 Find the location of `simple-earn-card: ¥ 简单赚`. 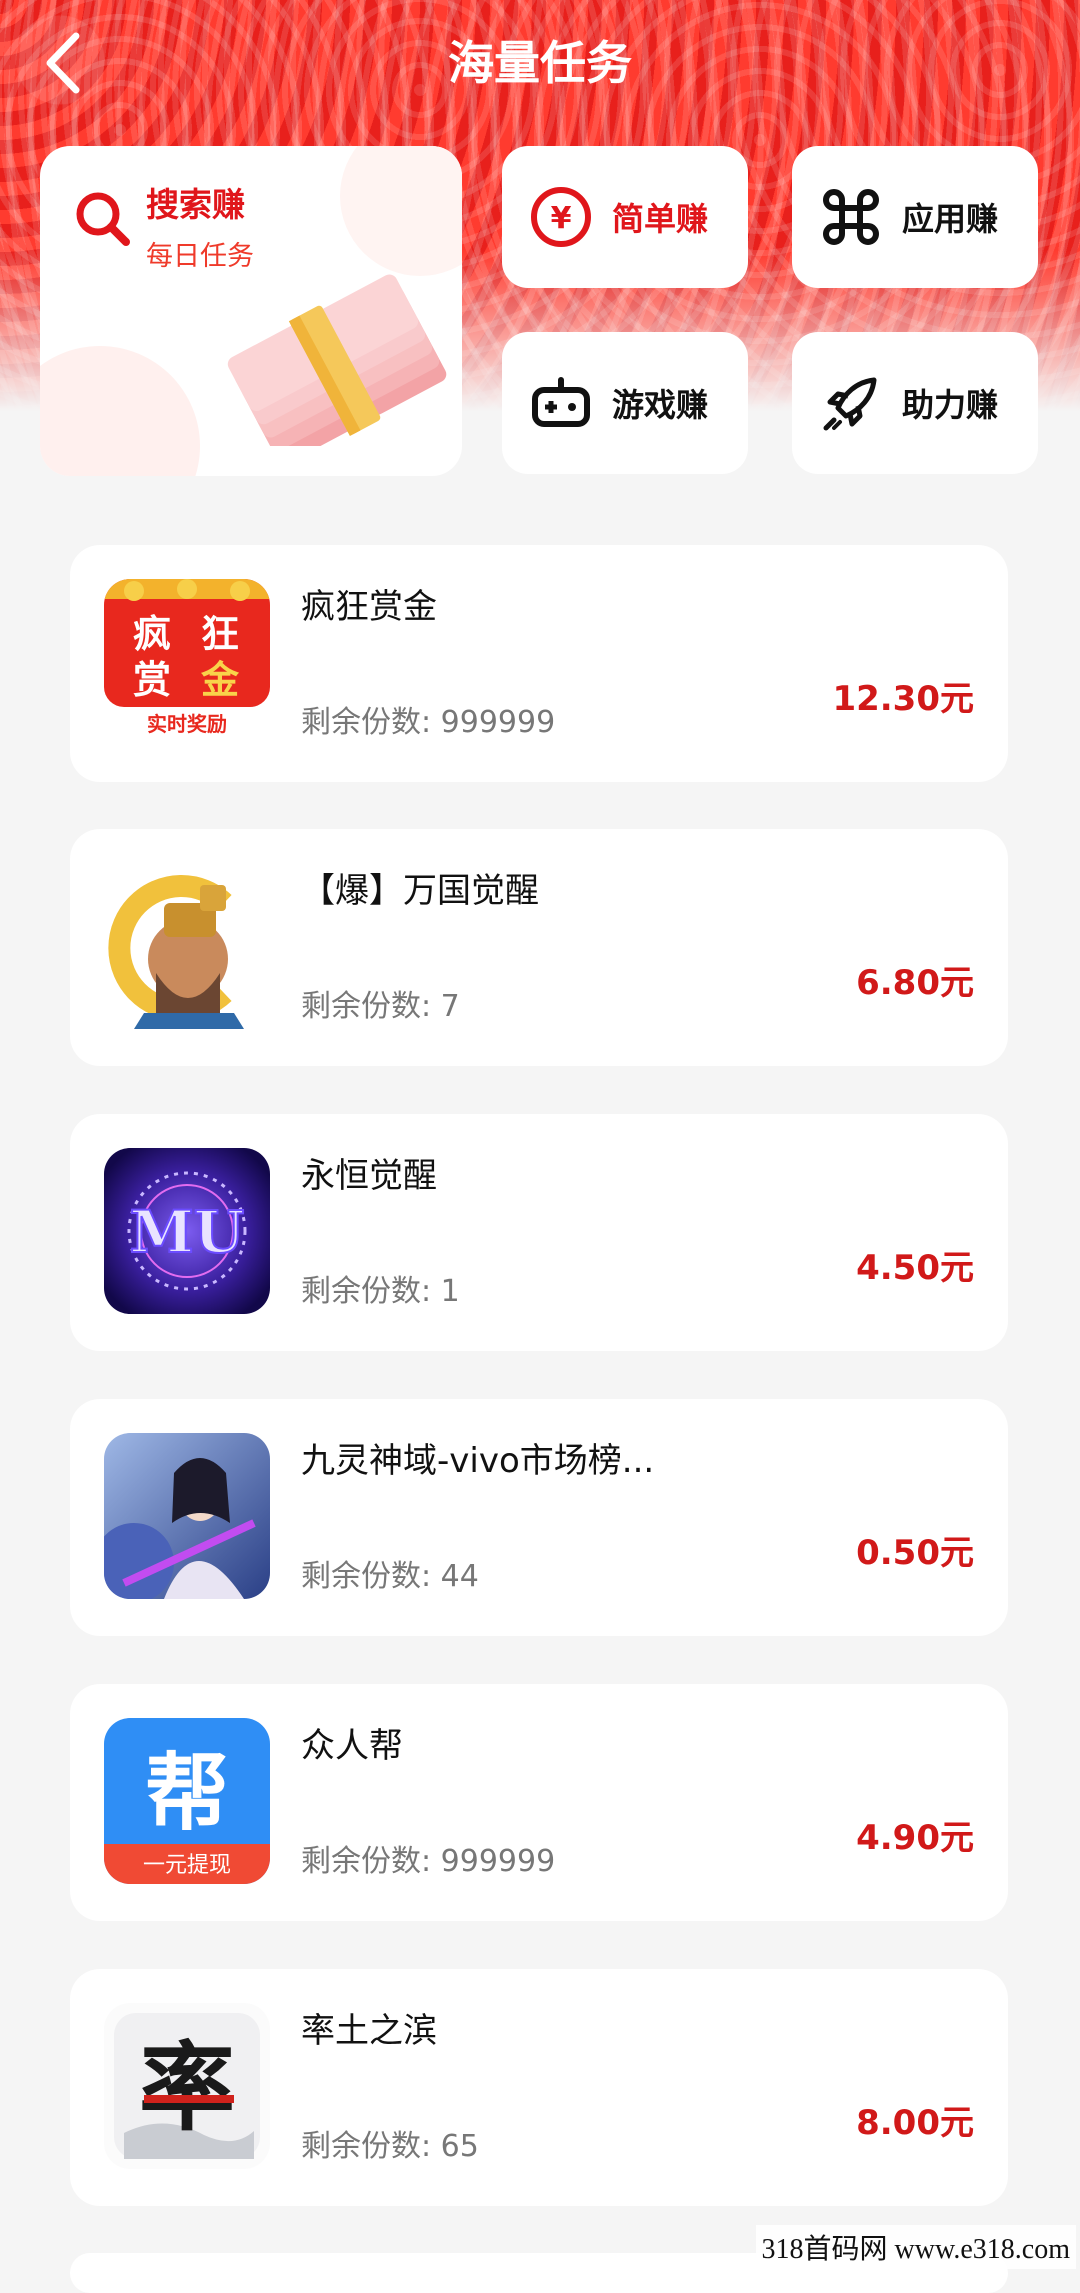

simple-earn-card: ¥ 简单赚 is located at coordinates (625, 217).